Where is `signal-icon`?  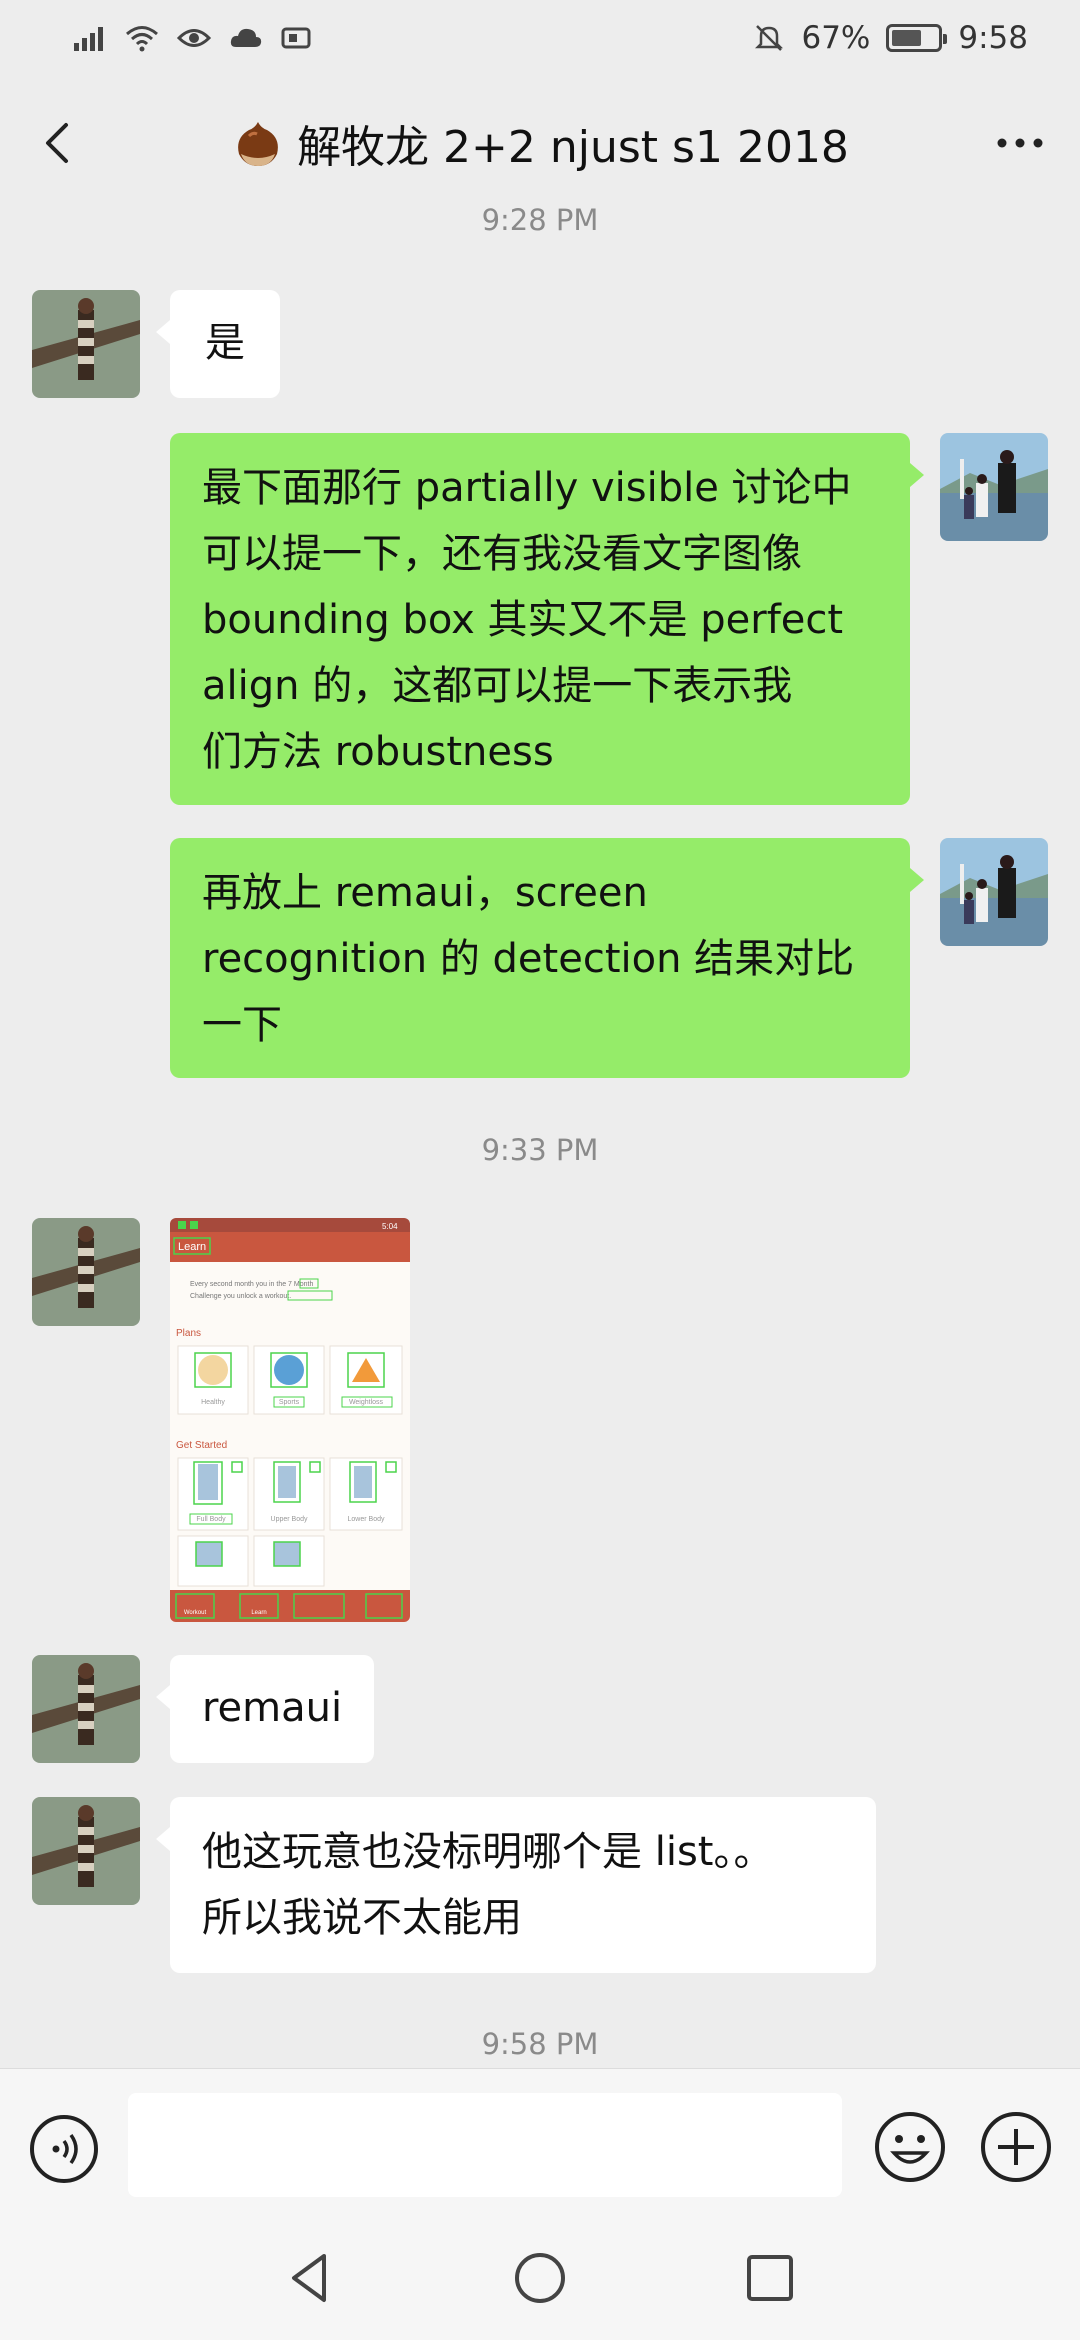 signal-icon is located at coordinates (88, 38).